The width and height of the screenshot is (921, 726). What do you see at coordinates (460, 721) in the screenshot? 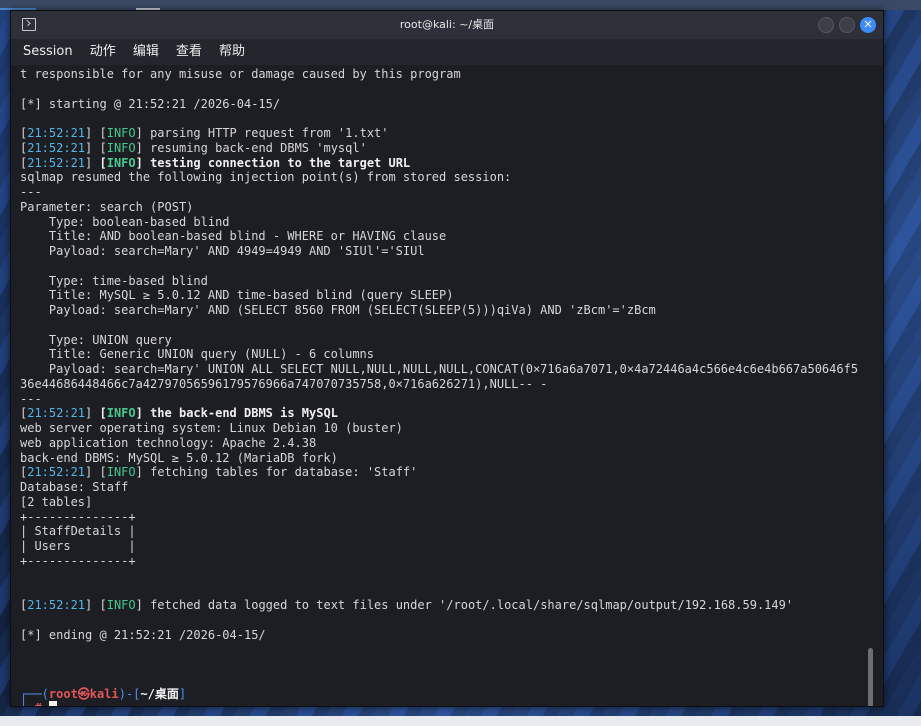
I see `bottom-taskbar` at bounding box center [460, 721].